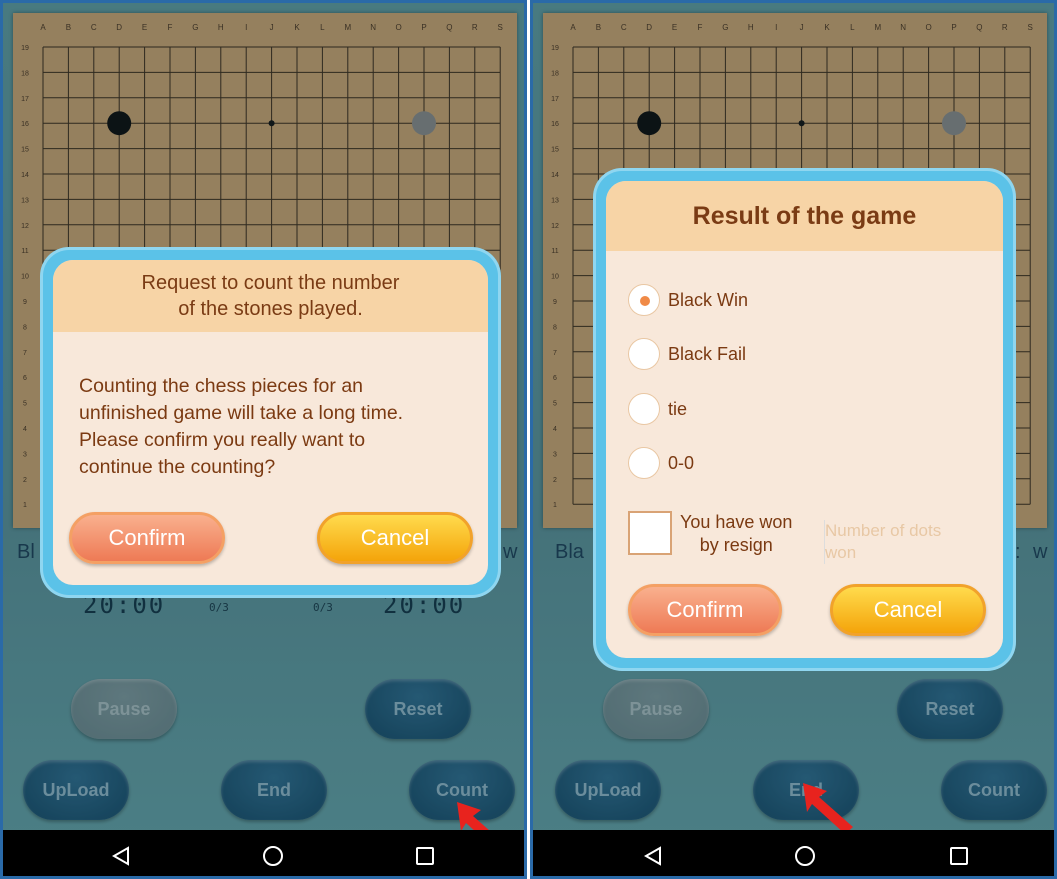  What do you see at coordinates (644, 409) in the screenshot?
I see `tie-radio` at bounding box center [644, 409].